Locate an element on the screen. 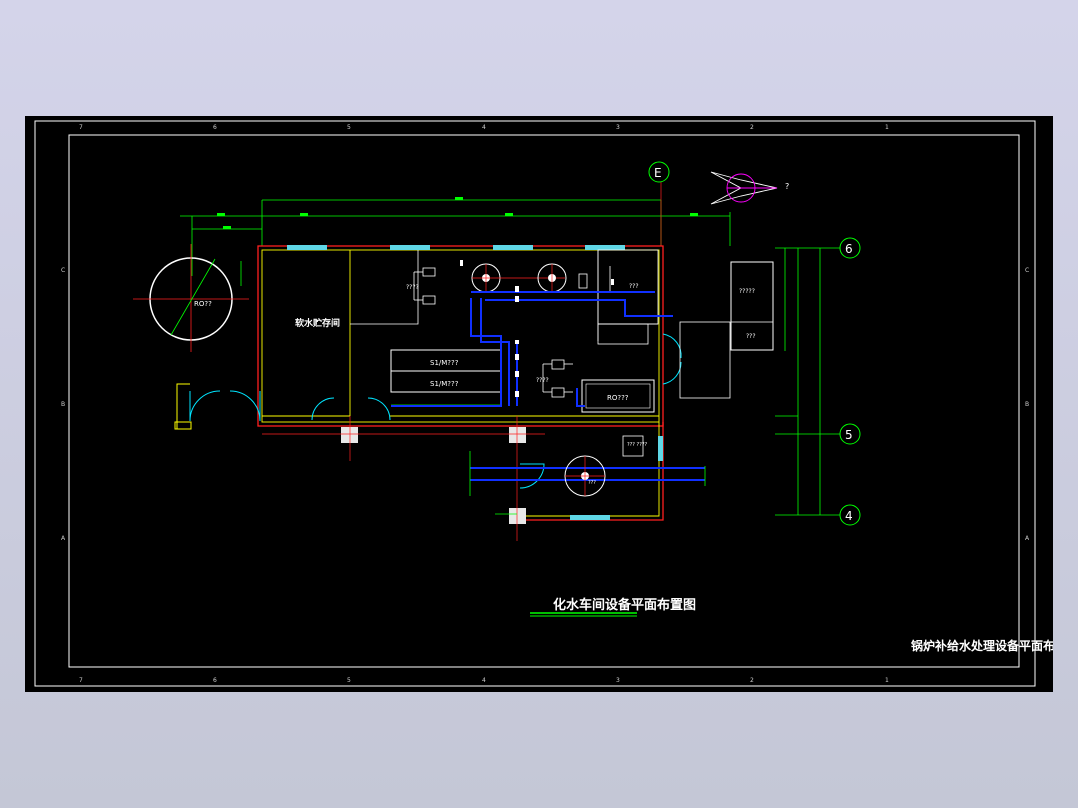 This screenshot has width=1078, height=808. doors is located at coordinates (435, 411).